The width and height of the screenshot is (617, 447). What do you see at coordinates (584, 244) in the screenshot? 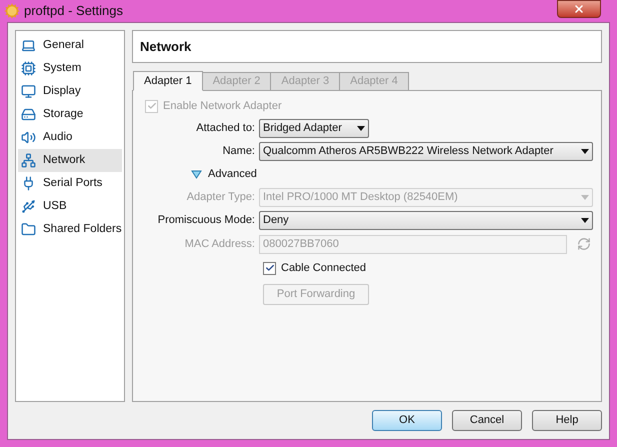
I see `refresh-icon` at bounding box center [584, 244].